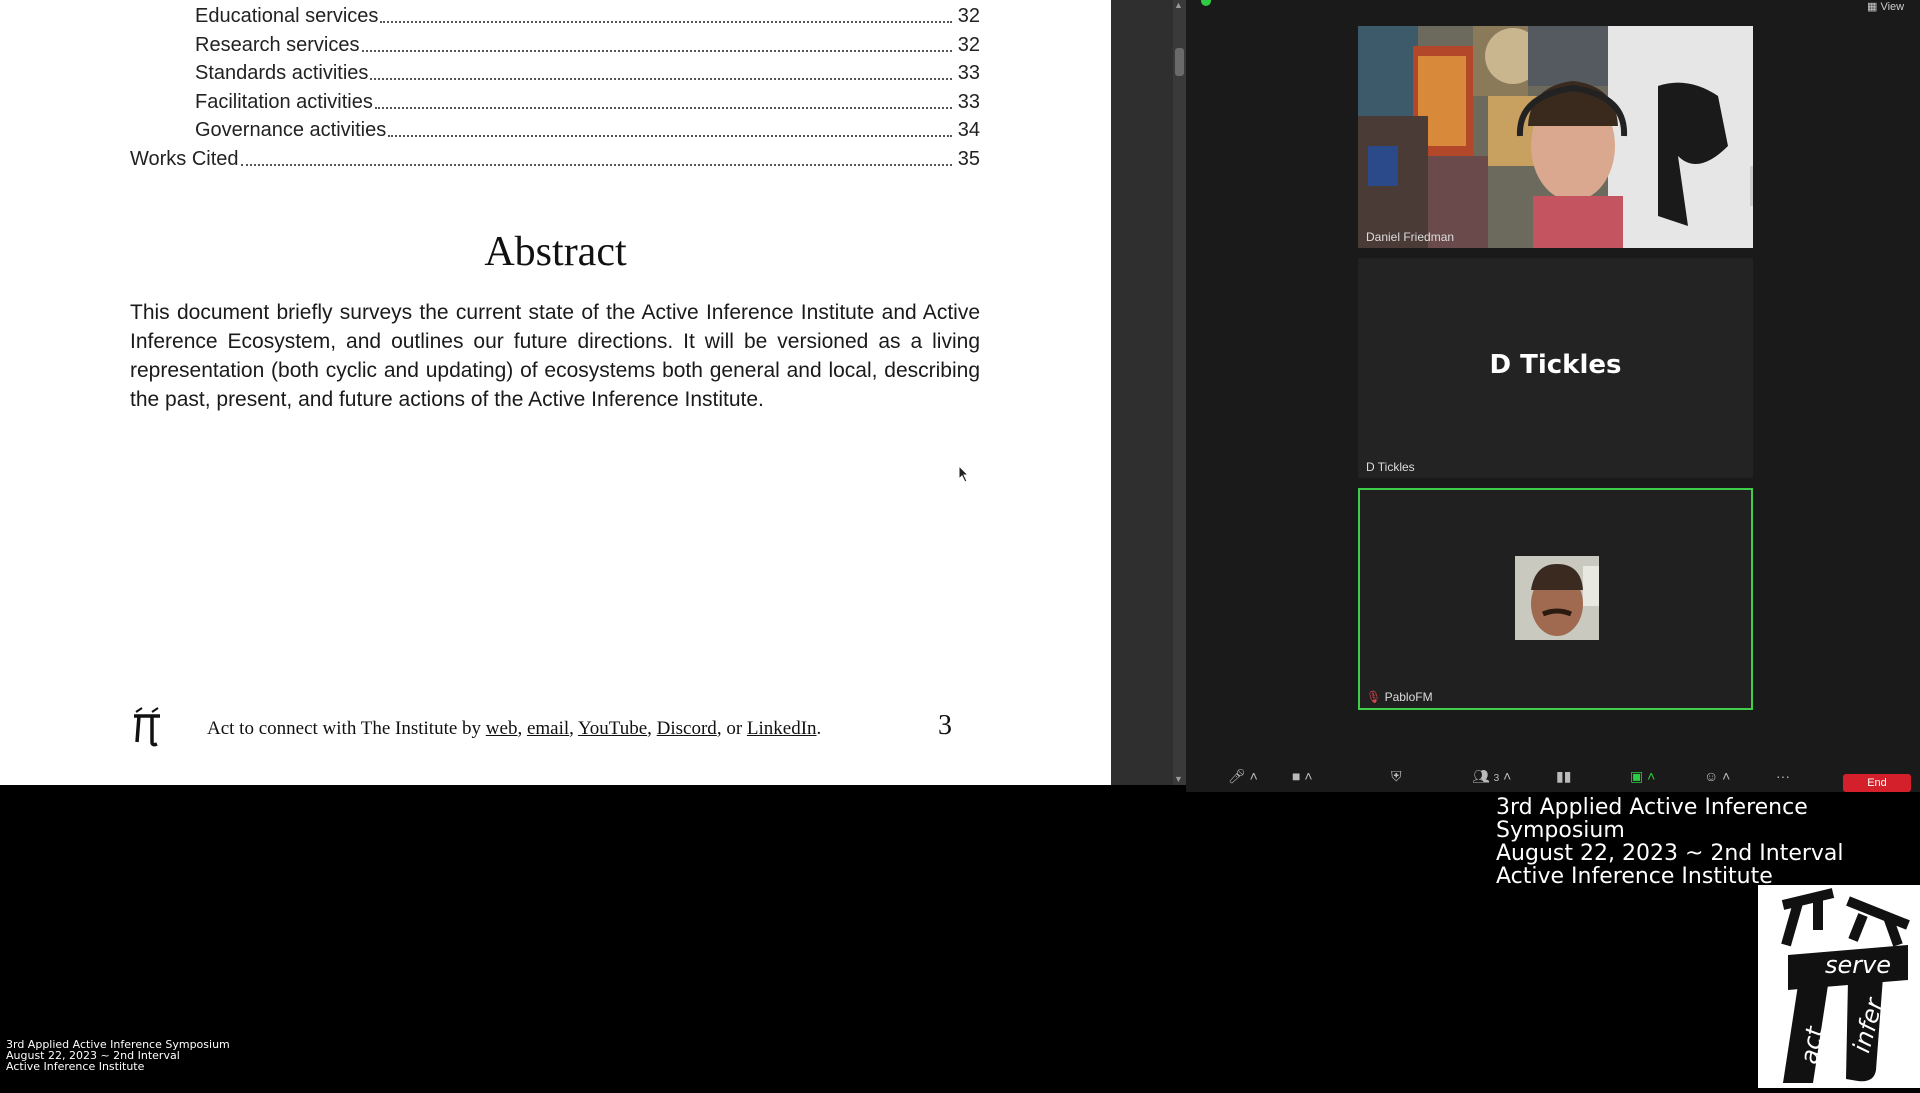 The height and width of the screenshot is (1093, 1920). What do you see at coordinates (1858, 965) in the screenshot?
I see `logo-serve-text: serve` at bounding box center [1858, 965].